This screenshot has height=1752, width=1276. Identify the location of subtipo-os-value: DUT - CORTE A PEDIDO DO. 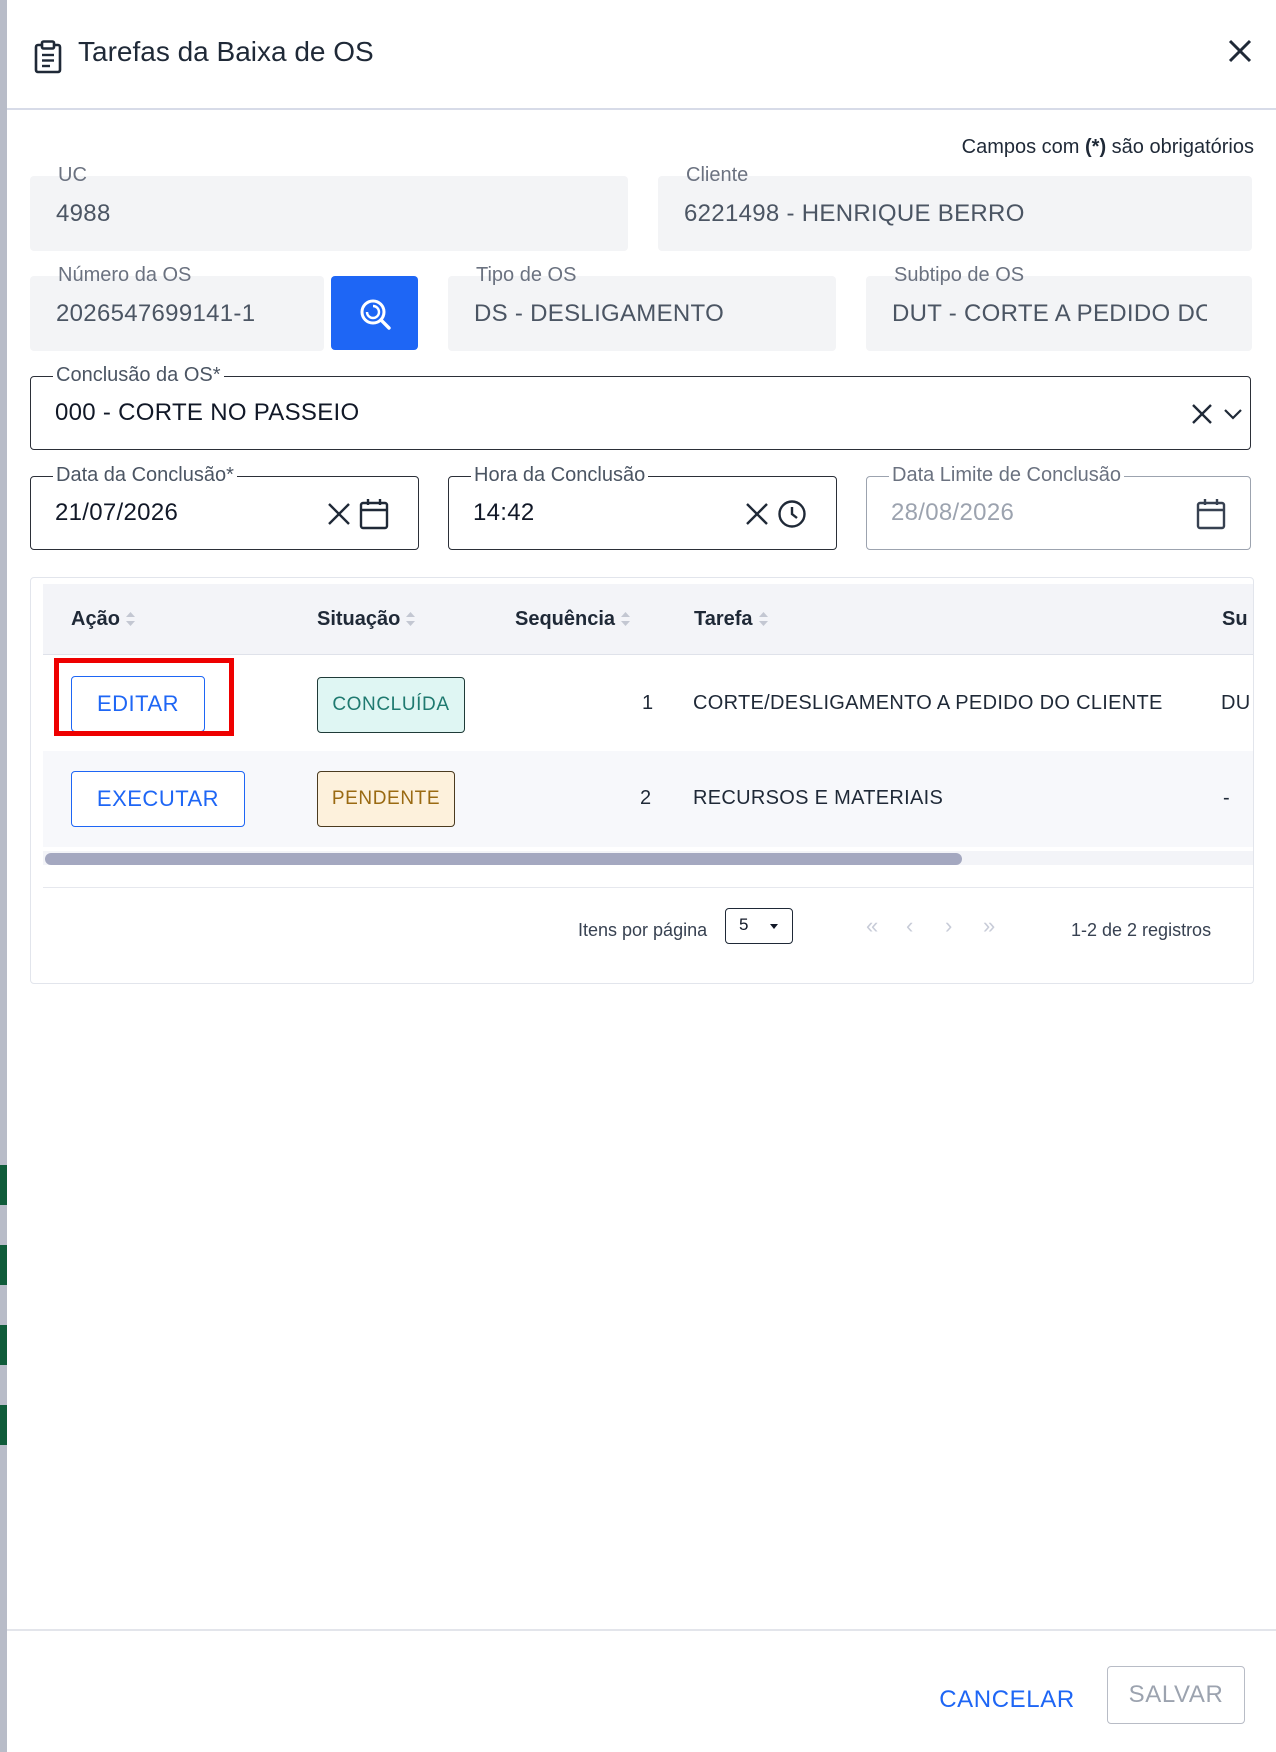
(1049, 313).